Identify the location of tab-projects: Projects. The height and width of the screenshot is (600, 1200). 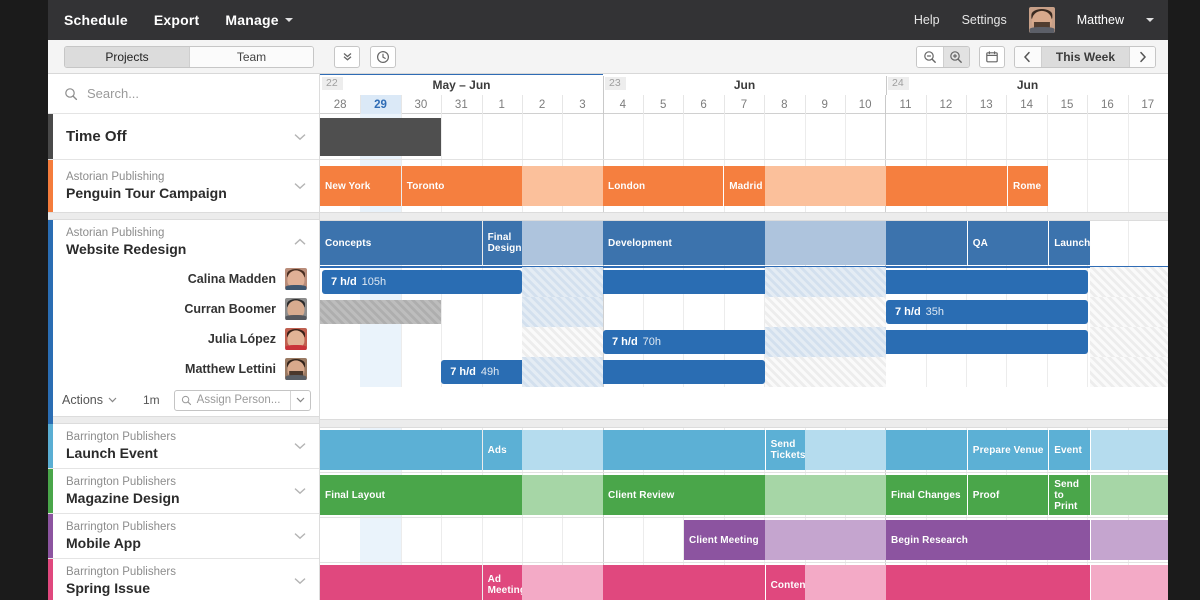
(127, 56).